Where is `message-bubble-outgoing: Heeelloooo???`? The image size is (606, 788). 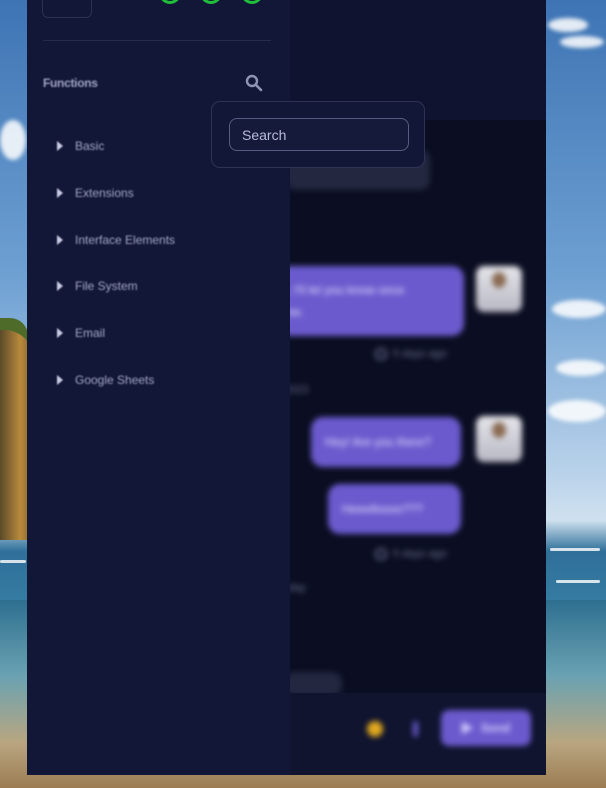 message-bubble-outgoing: Heeelloooo??? is located at coordinates (394, 509).